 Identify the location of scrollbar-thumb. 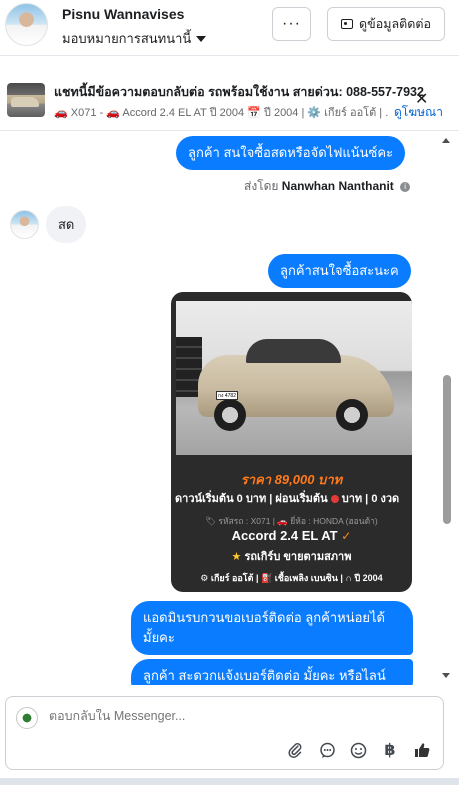
(447, 449).